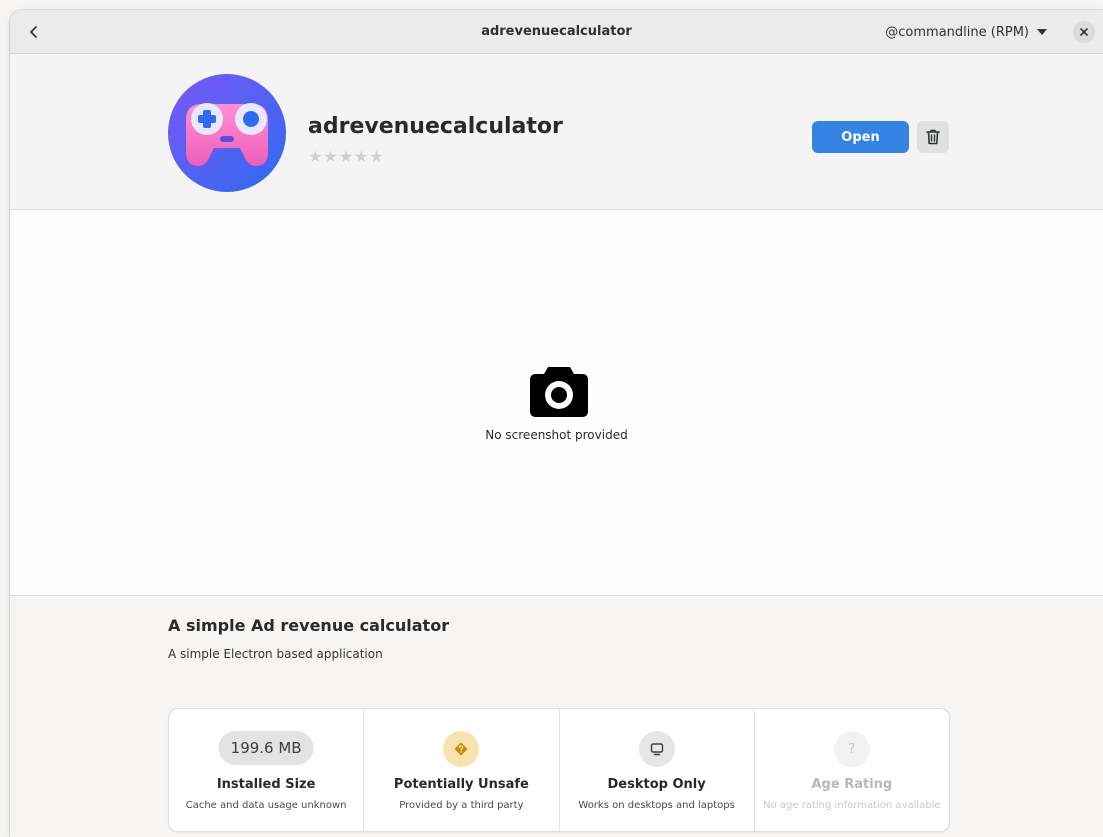 The height and width of the screenshot is (837, 1103). Describe the element at coordinates (656, 784) in the screenshot. I see `tile-title: Desktop Only` at that location.